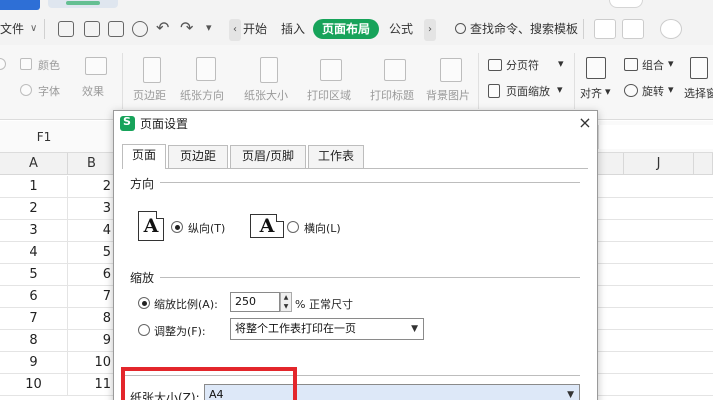 Image resolution: width=713 pixels, height=400 pixels. What do you see at coordinates (293, 227) in the screenshot?
I see `landscape-radio` at bounding box center [293, 227].